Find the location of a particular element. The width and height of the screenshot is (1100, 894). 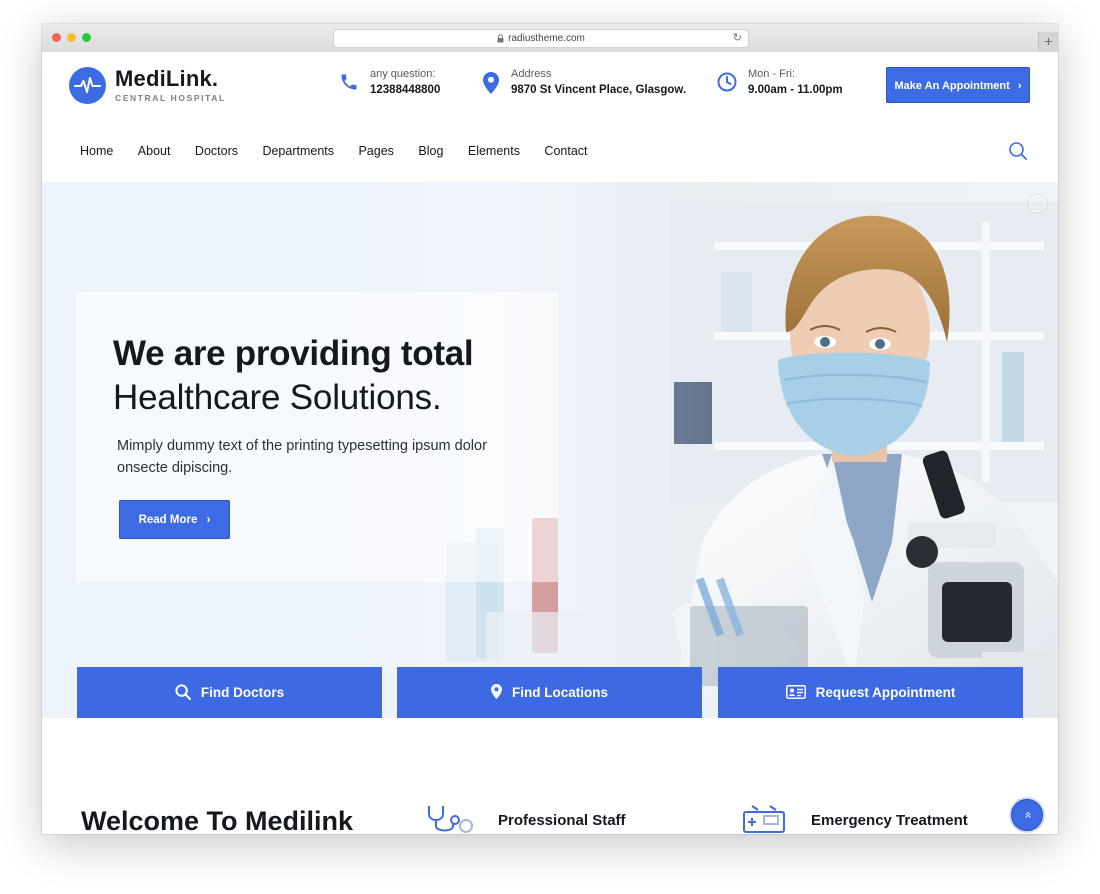

request-appointment-button: Request Appointment is located at coordinates (870, 692).